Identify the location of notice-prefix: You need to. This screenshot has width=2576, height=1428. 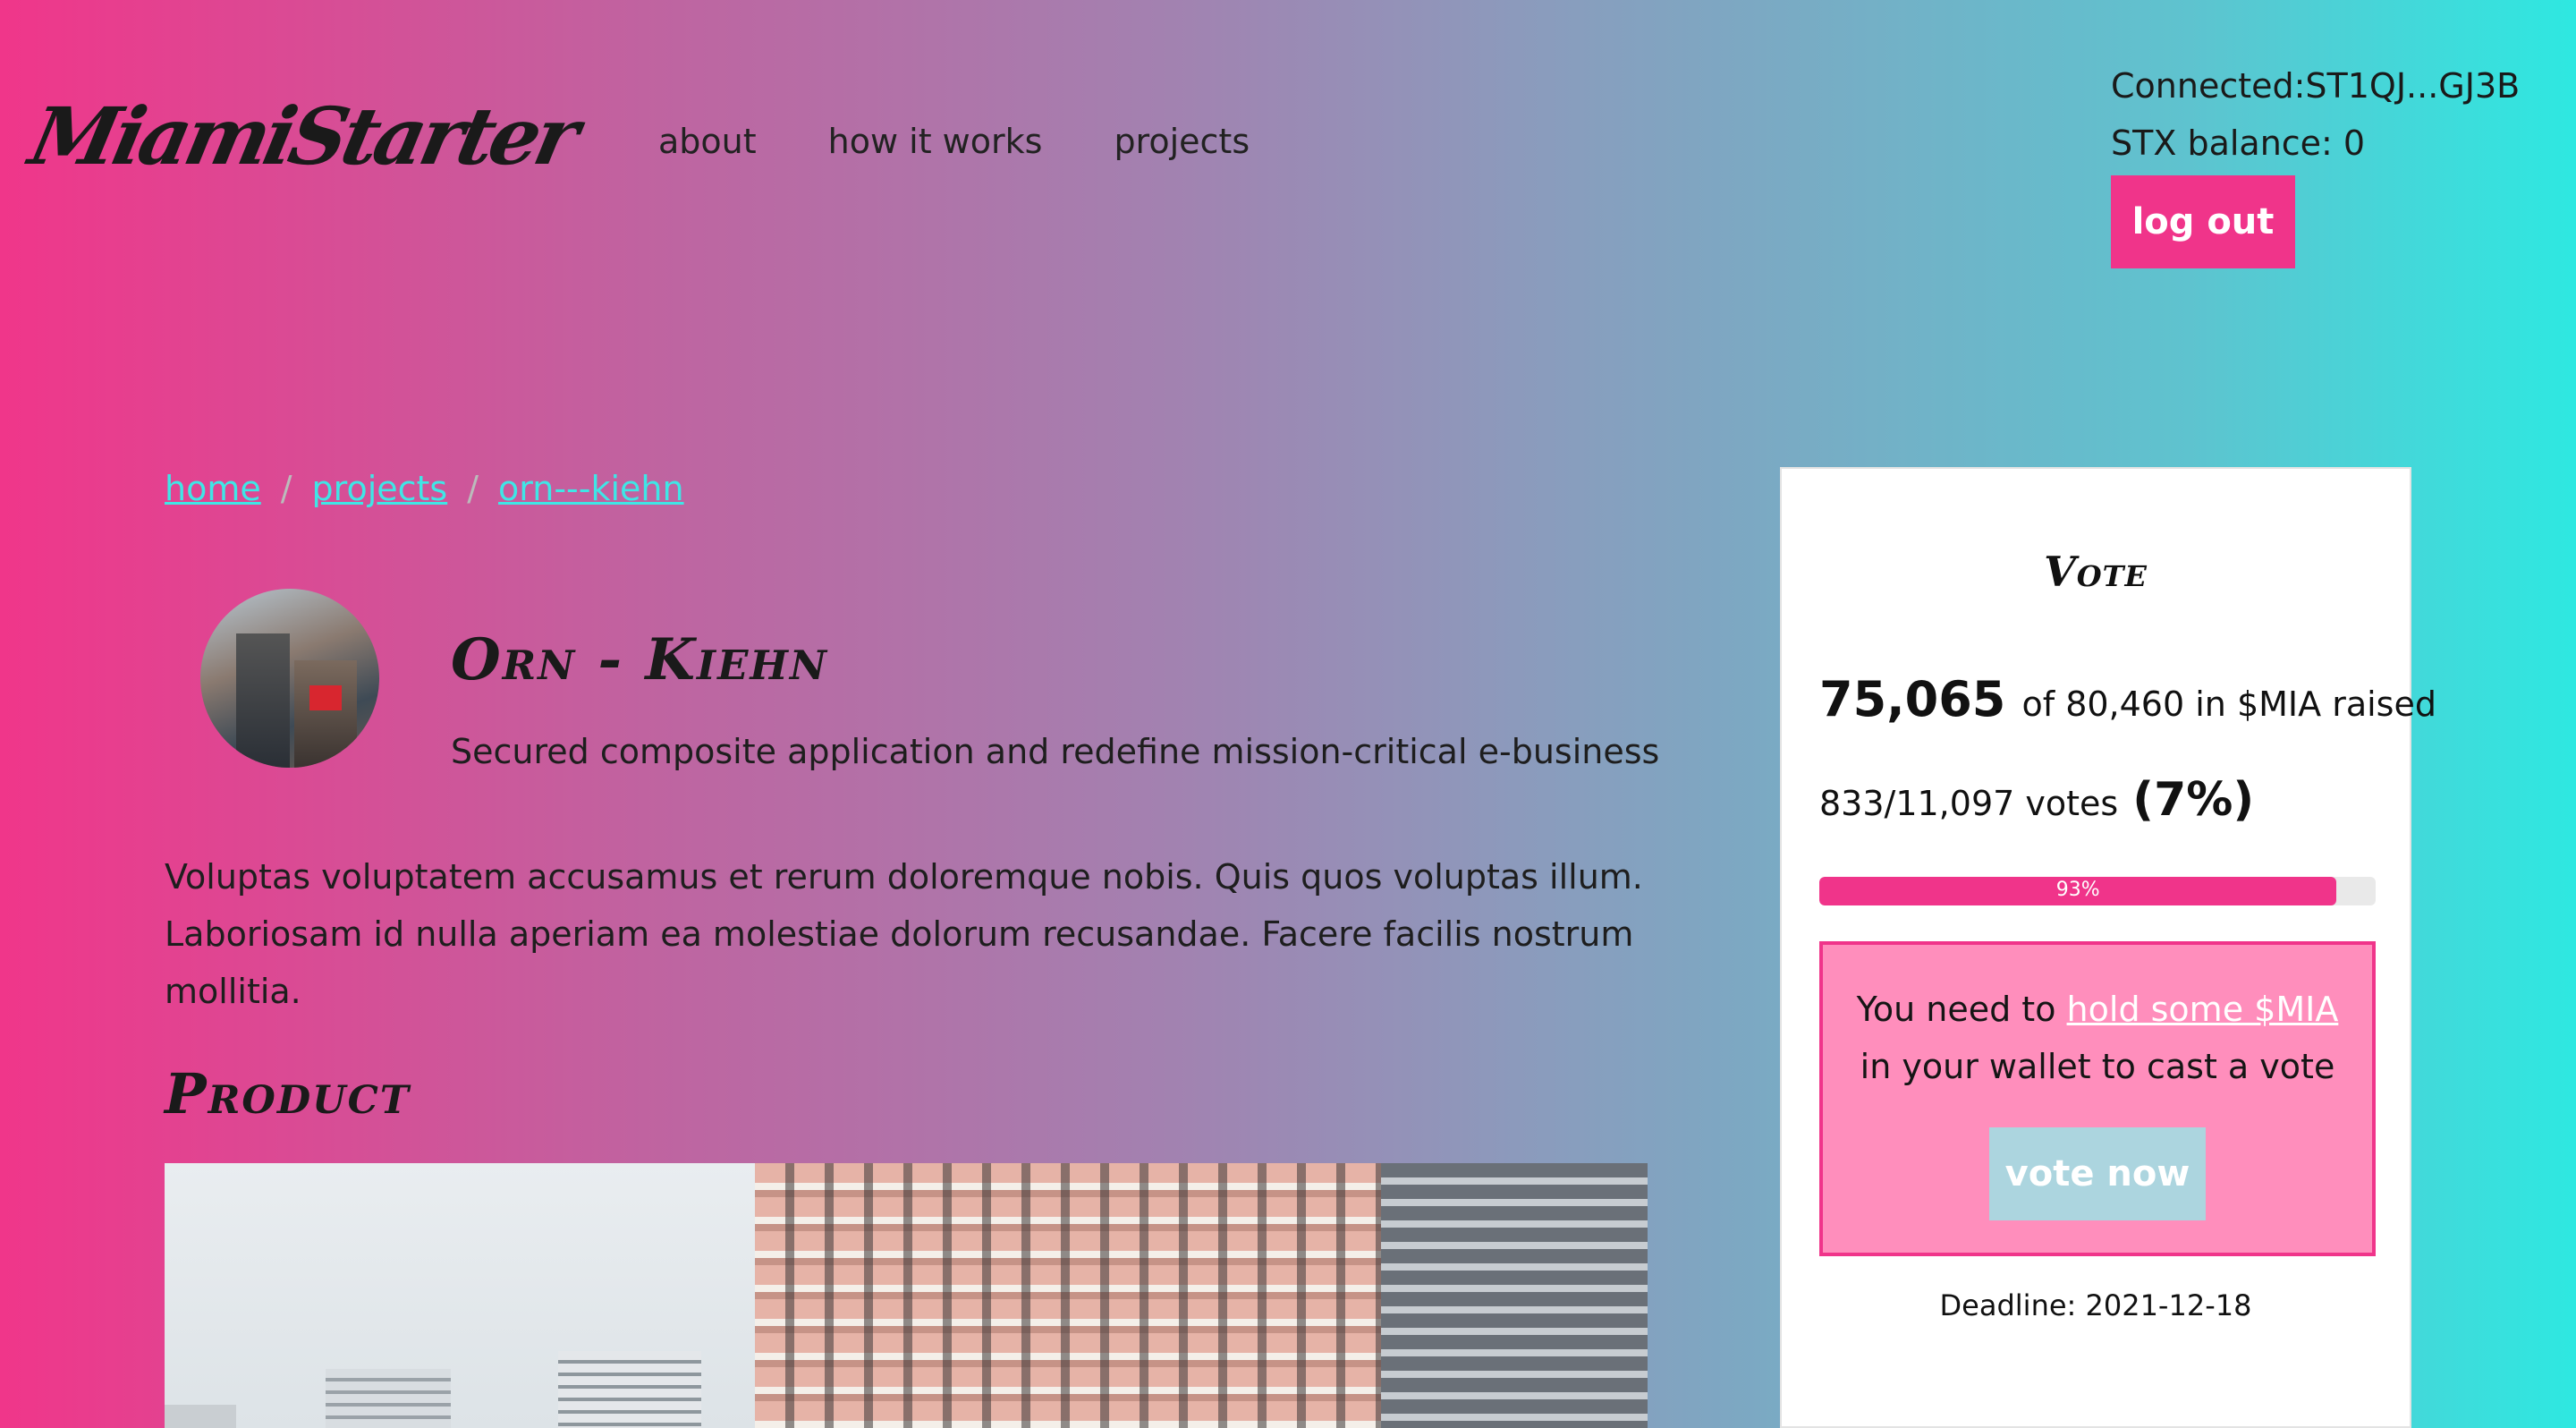
(1956, 1009).